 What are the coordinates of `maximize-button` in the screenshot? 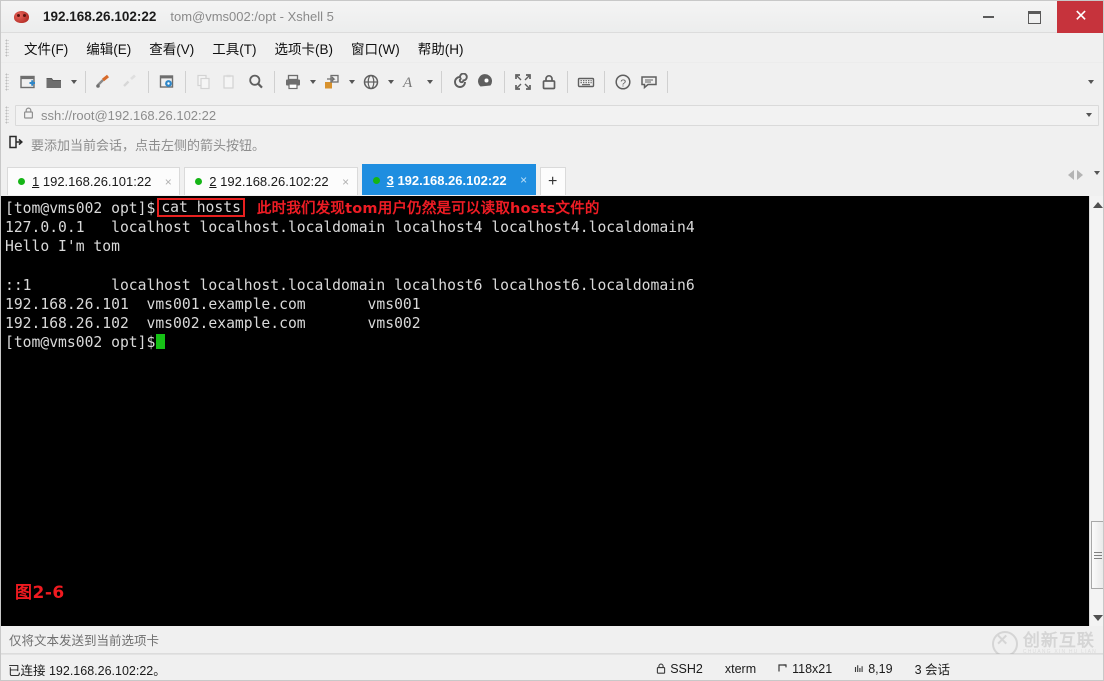 It's located at (1034, 17).